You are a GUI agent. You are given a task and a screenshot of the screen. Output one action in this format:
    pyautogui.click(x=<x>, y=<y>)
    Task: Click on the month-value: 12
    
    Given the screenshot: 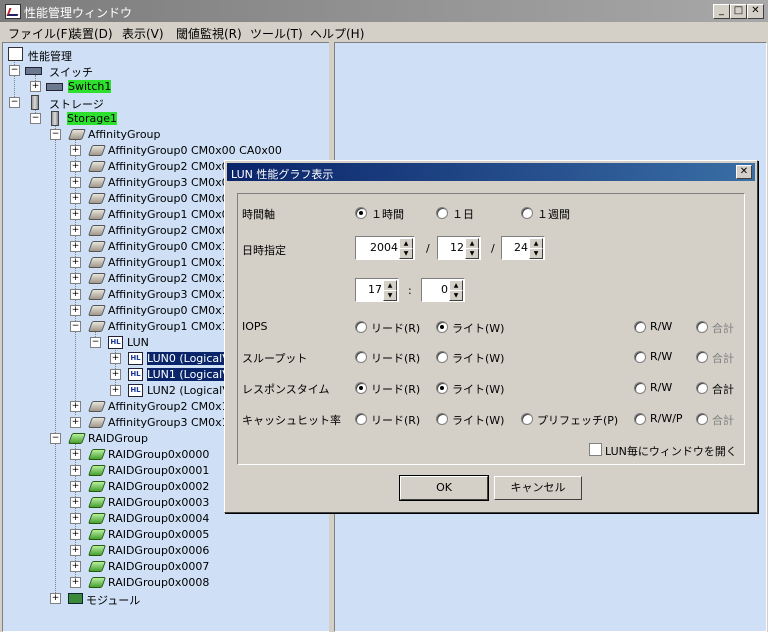 What is the action you would take?
    pyautogui.click(x=457, y=247)
    